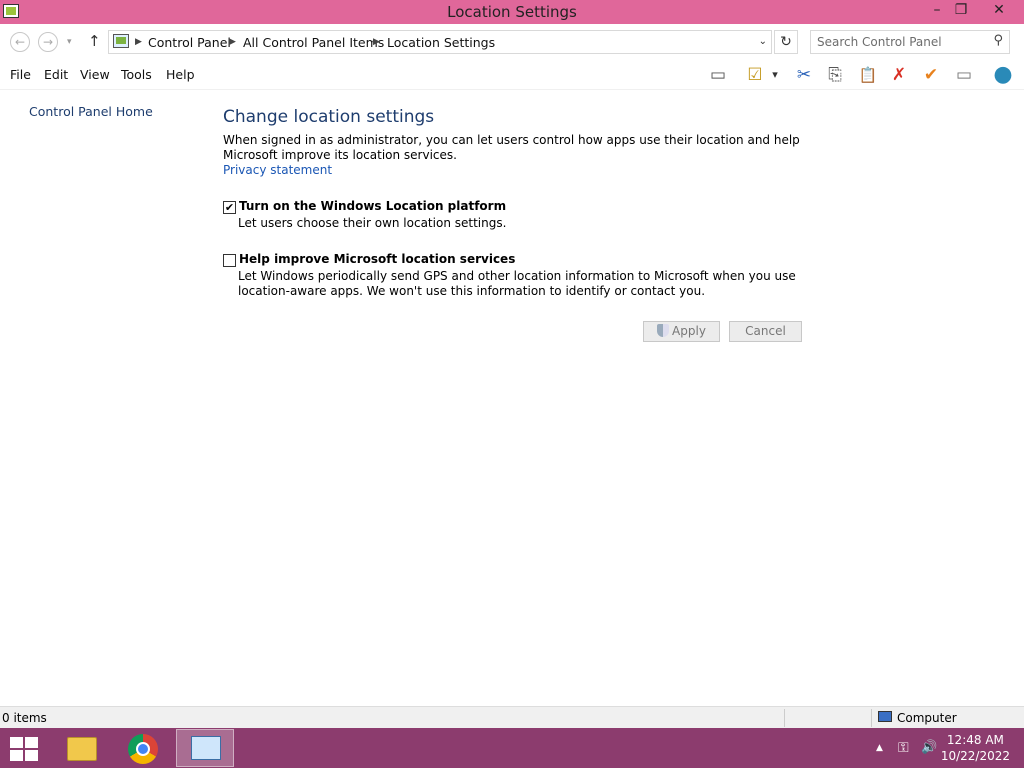  What do you see at coordinates (20, 74) in the screenshot?
I see `menu-file: File` at bounding box center [20, 74].